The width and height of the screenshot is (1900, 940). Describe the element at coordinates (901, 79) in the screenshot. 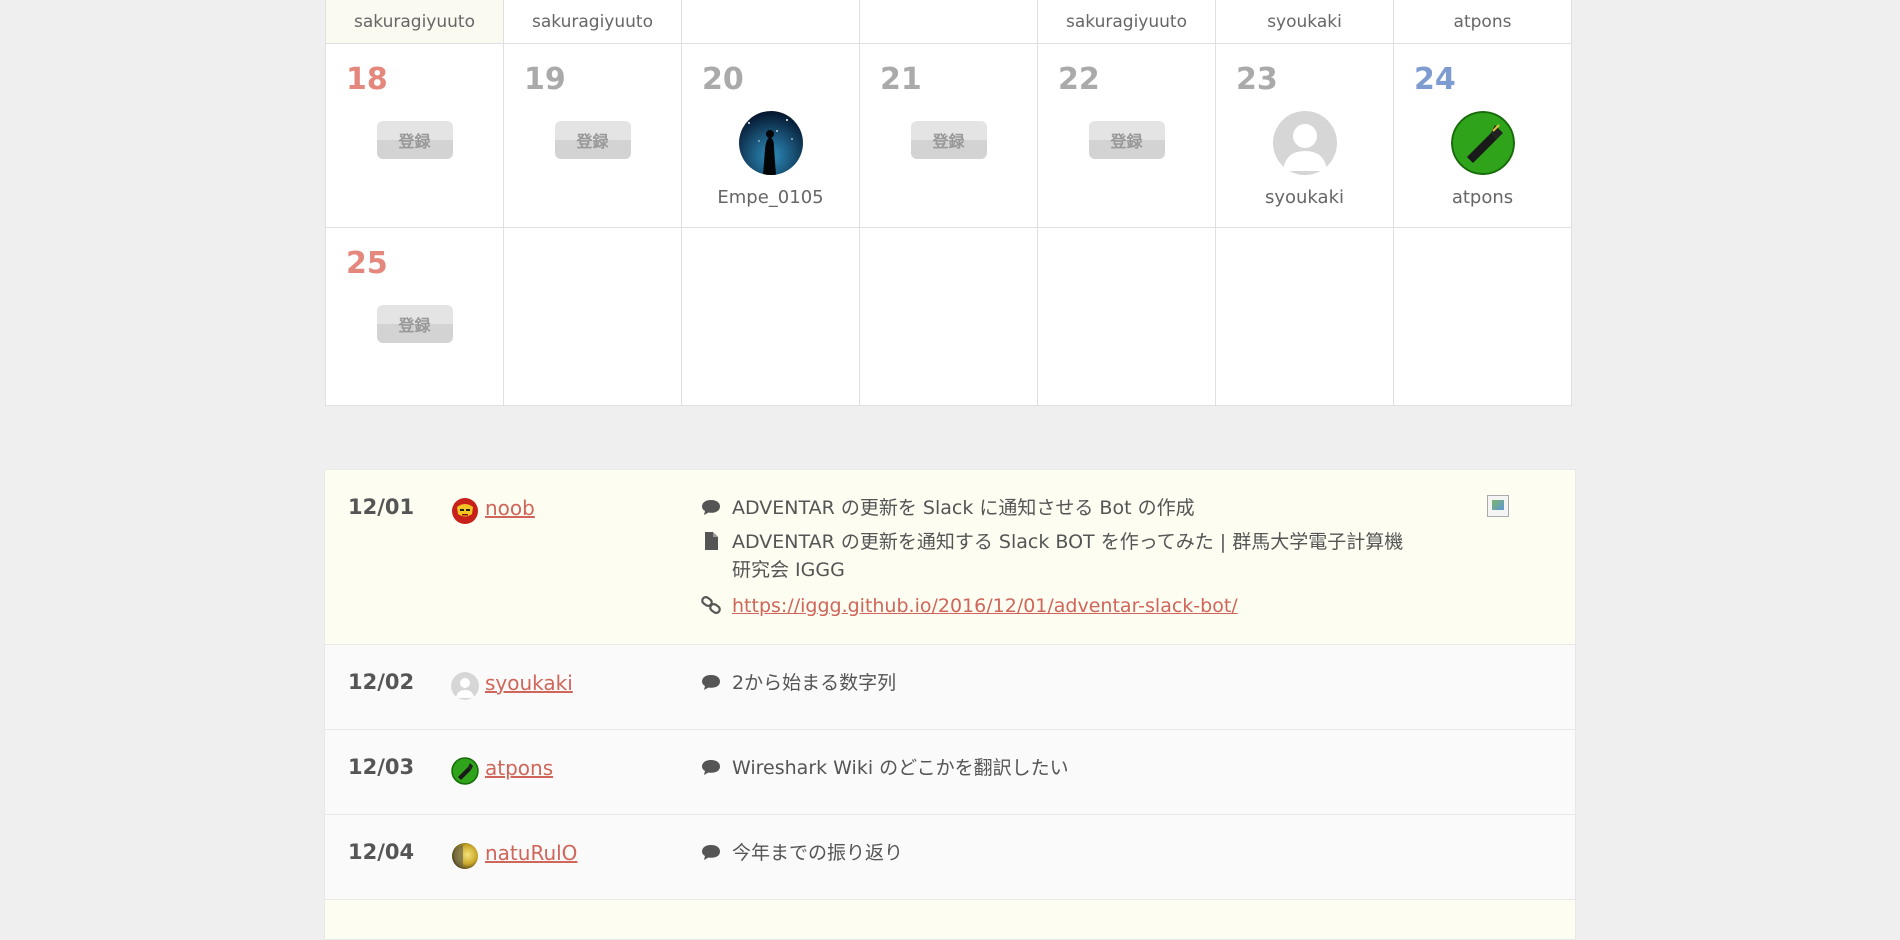

I see `day-number: 21` at that location.